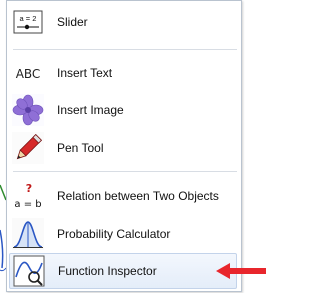  What do you see at coordinates (72, 22) in the screenshot?
I see `menu-item-label: Slider` at bounding box center [72, 22].